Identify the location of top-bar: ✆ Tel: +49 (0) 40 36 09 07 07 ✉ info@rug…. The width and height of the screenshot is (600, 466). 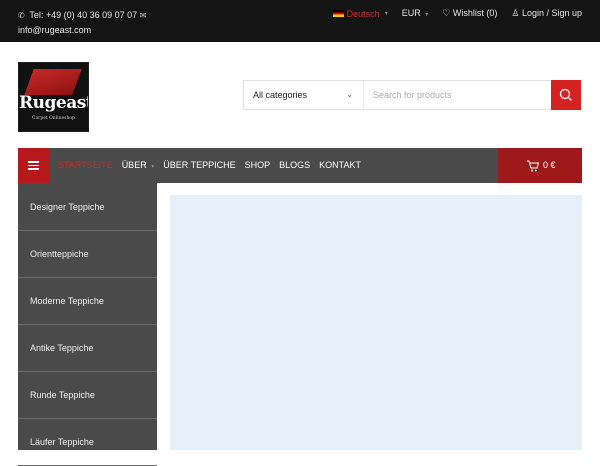
(300, 21).